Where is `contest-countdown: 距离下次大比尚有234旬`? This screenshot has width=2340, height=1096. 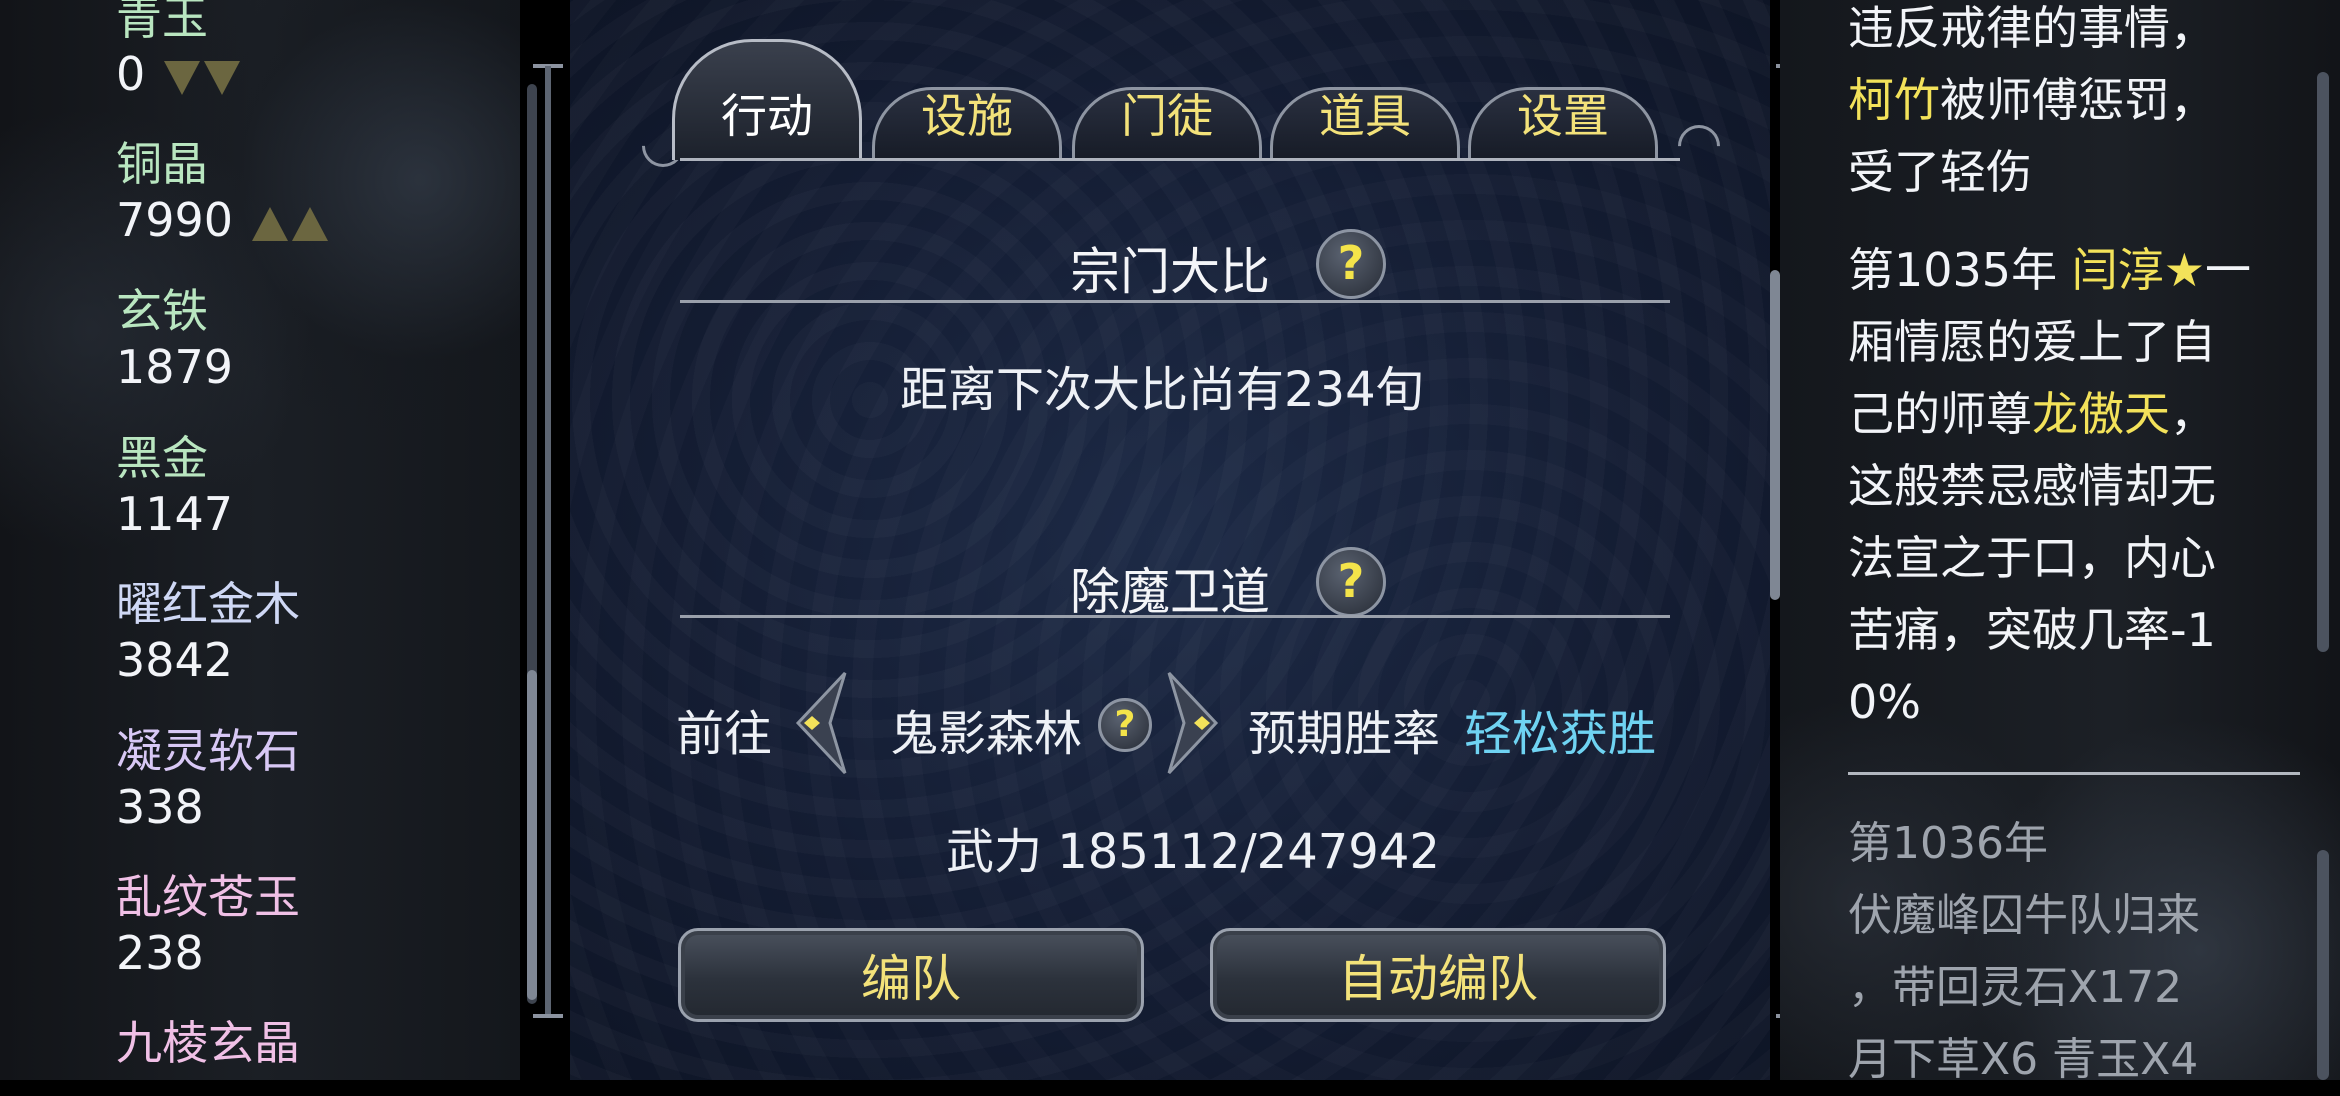
contest-countdown: 距离下次大比尚有234旬 is located at coordinates (1162, 390).